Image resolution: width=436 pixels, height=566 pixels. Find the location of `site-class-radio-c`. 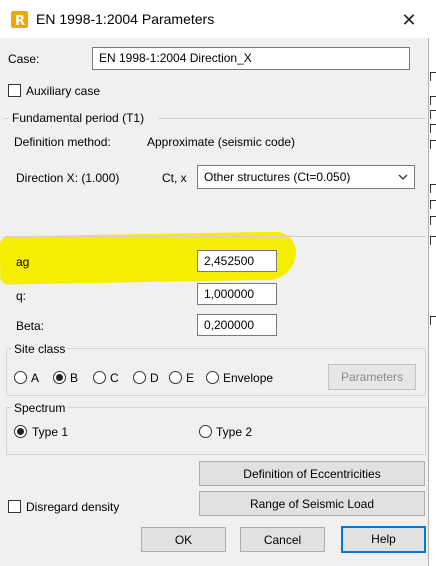

site-class-radio-c is located at coordinates (99, 377).